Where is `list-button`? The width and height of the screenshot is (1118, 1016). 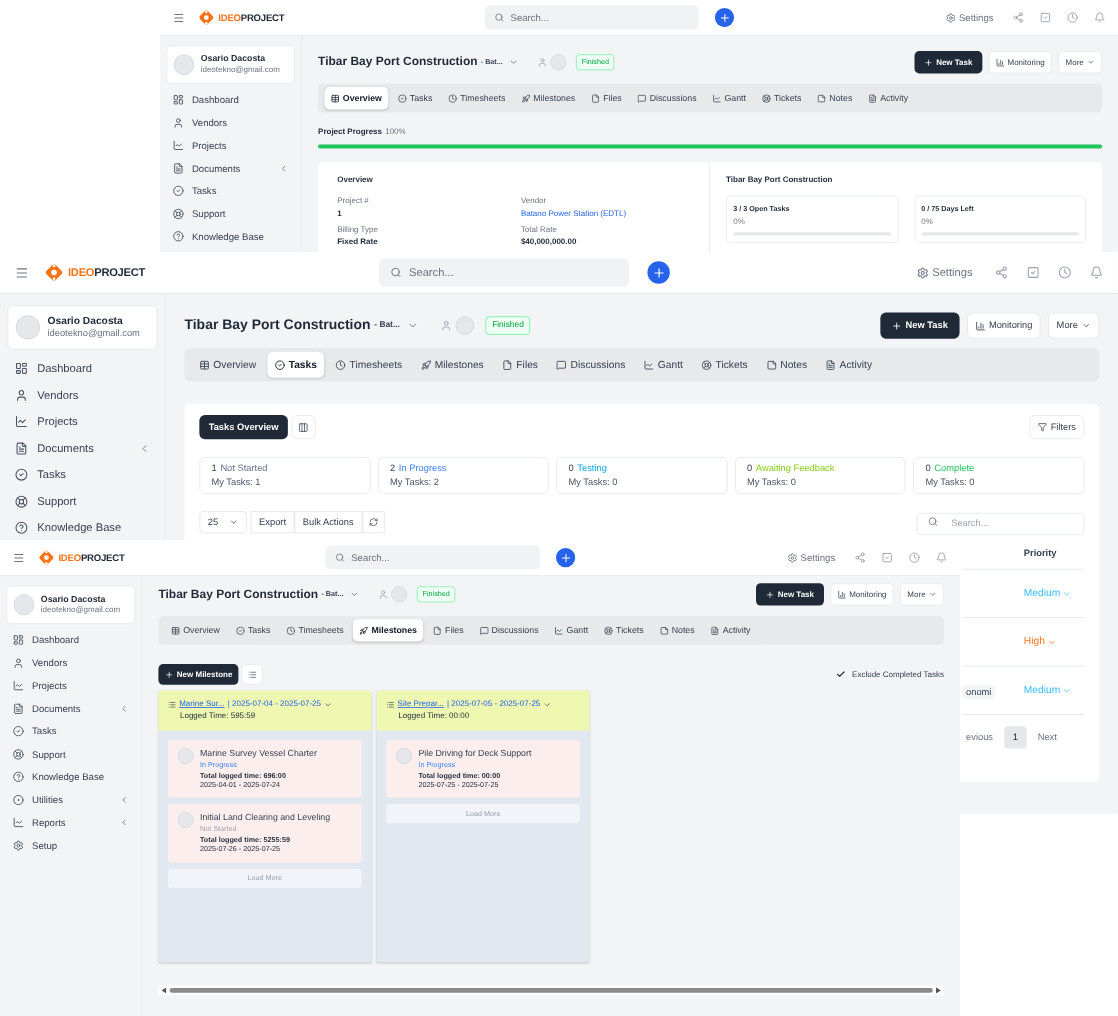 list-button is located at coordinates (252, 674).